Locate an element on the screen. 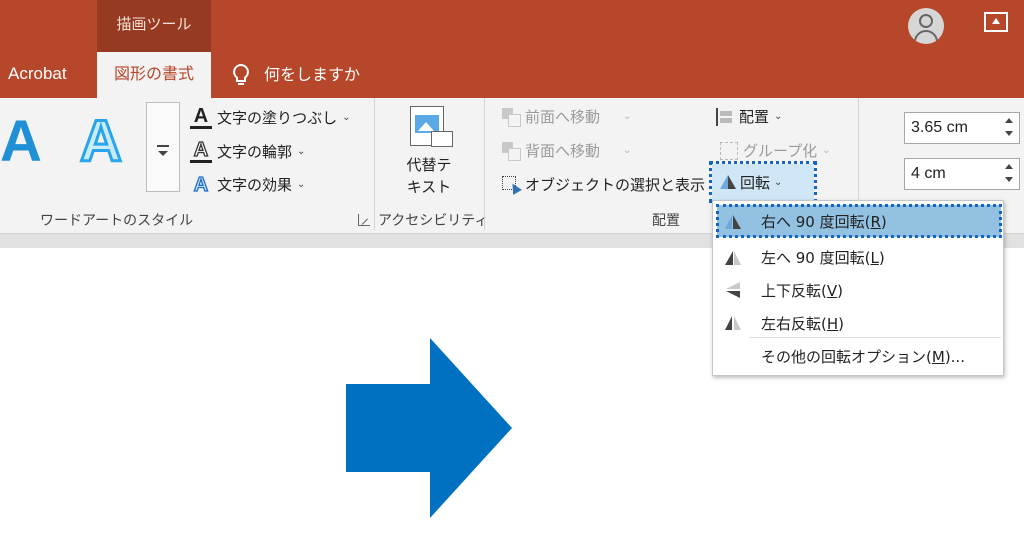 Image resolution: width=1024 pixels, height=558 pixels. align-icon is located at coordinates (725, 116).